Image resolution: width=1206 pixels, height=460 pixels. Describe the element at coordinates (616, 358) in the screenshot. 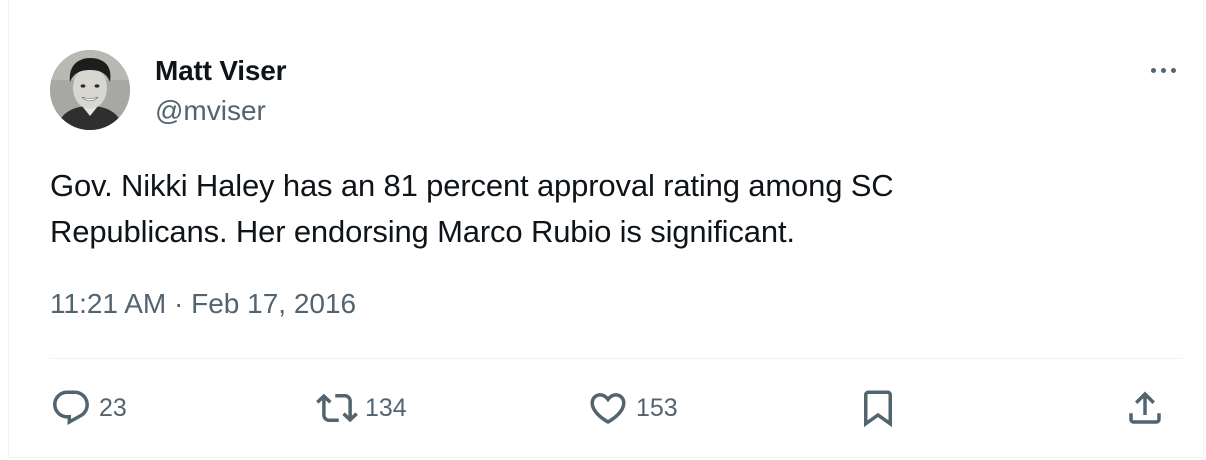

I see `divider` at that location.